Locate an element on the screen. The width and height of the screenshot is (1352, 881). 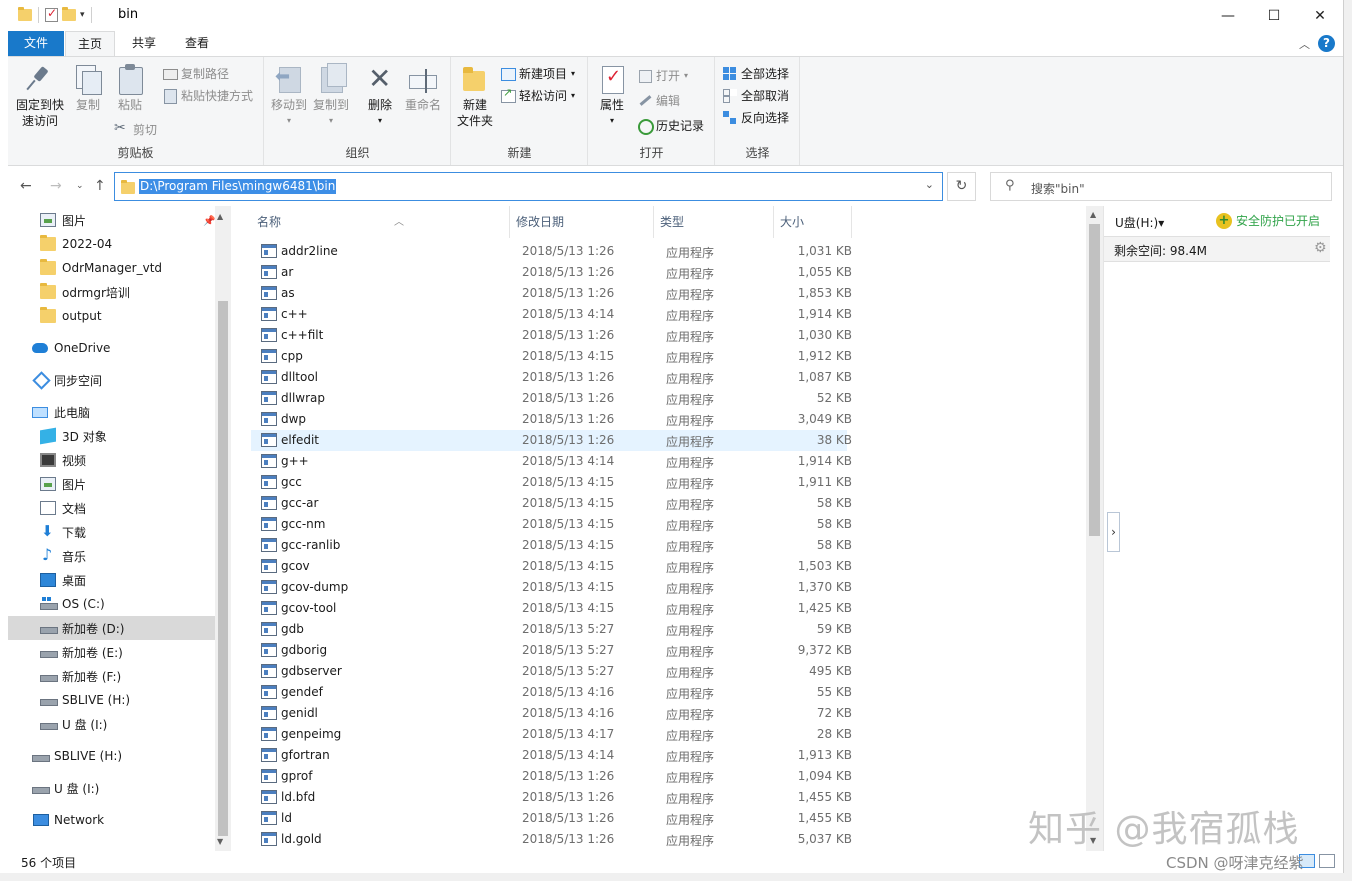
nav-tree-item: 此电脑 is located at coordinates (111, 412).